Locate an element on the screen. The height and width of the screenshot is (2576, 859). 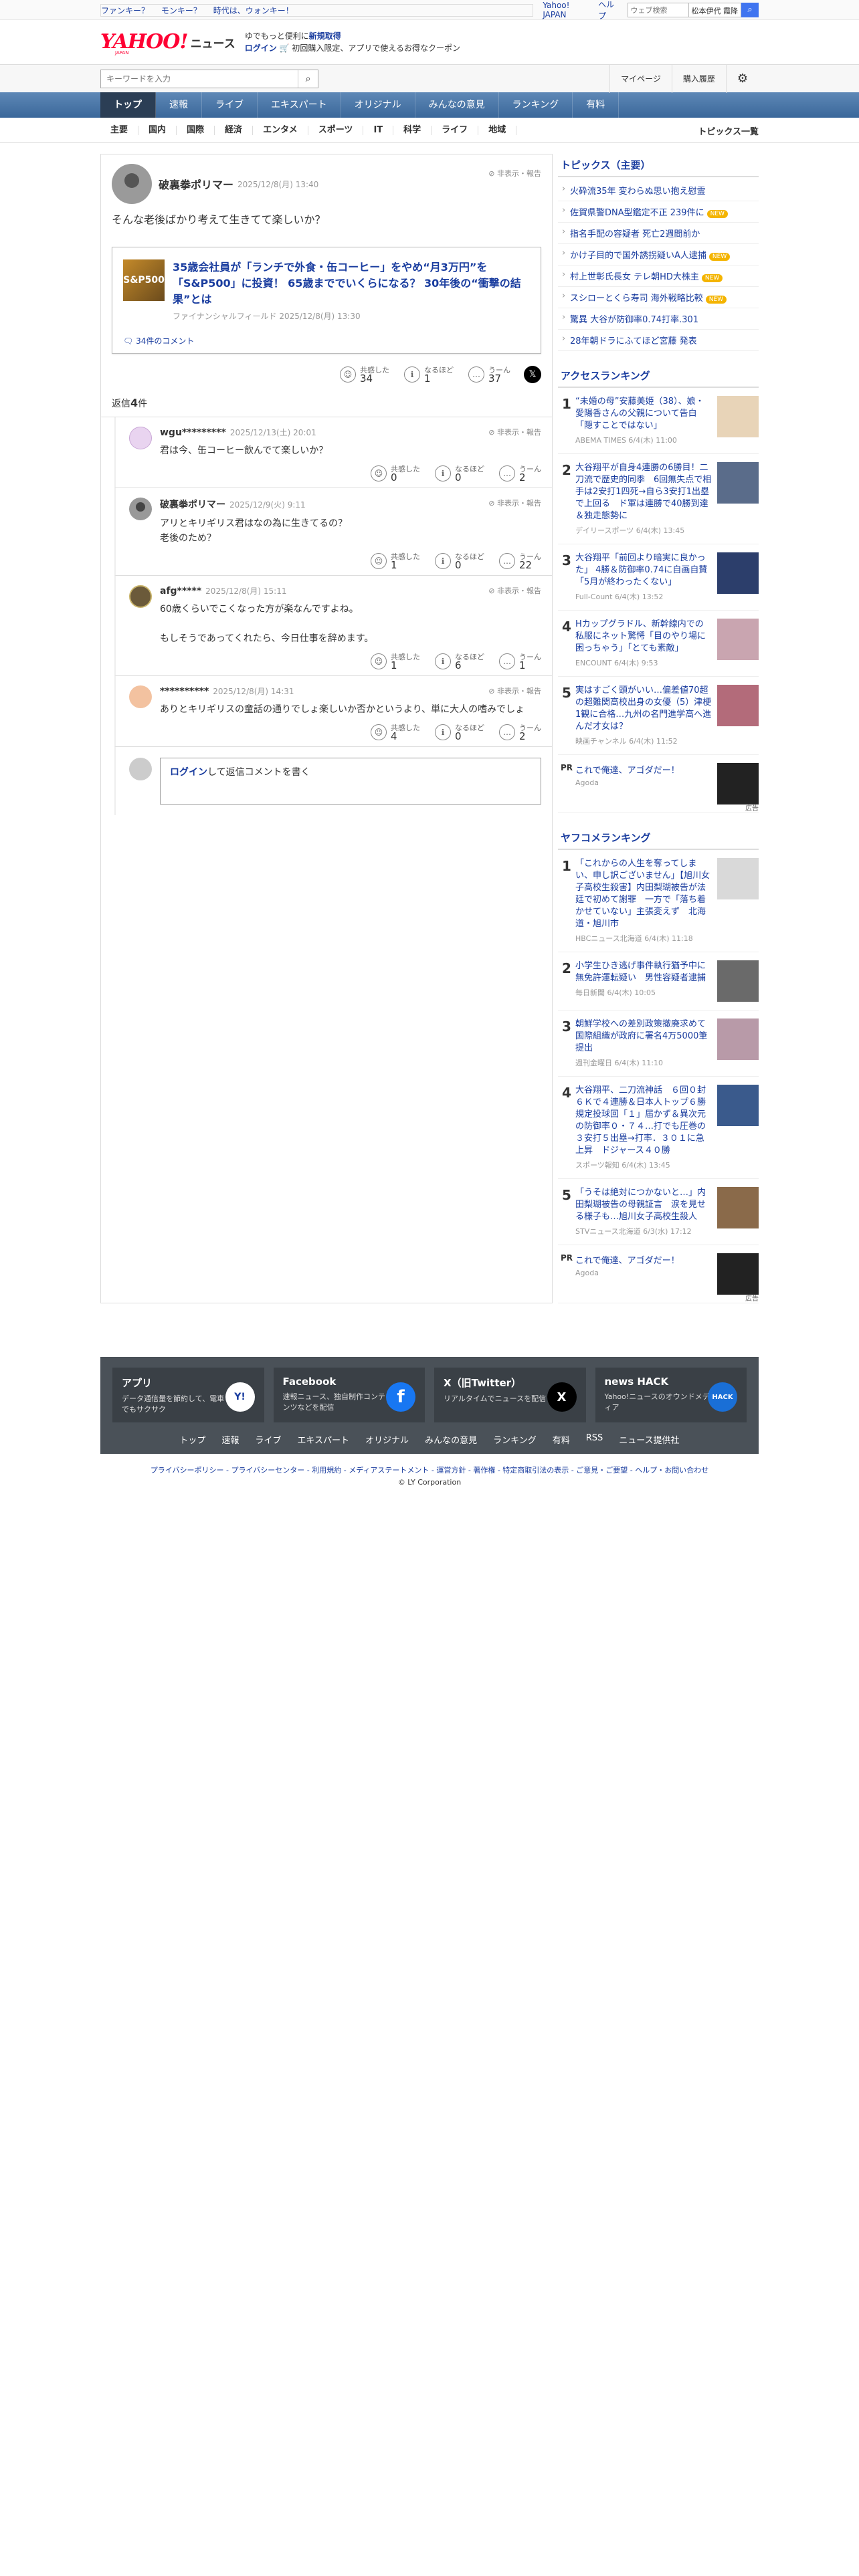
footer-link: 有料 is located at coordinates (562, 1440).